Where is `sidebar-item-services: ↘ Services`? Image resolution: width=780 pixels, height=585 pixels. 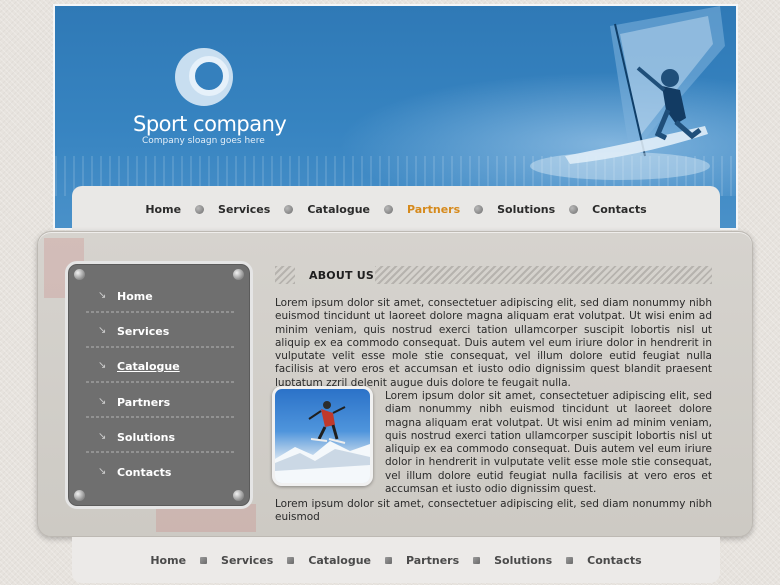 sidebar-item-services: ↘ Services is located at coordinates (133, 331).